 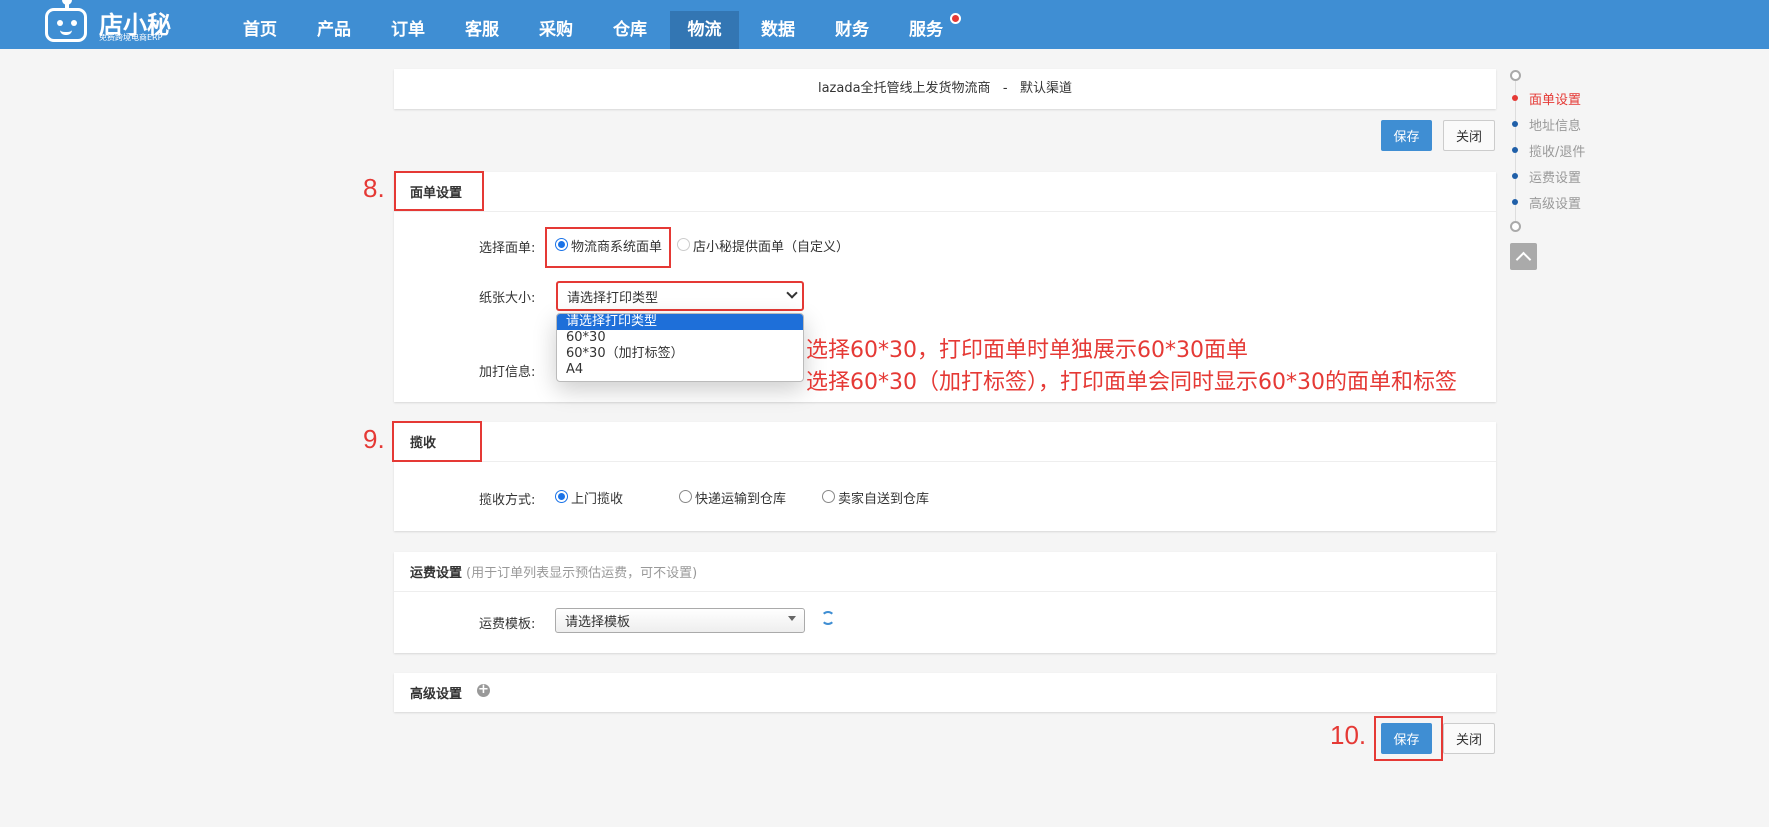 What do you see at coordinates (109, 22) in the screenshot?
I see `brand-logo: 店小秘 免费跨境电商ERP` at bounding box center [109, 22].